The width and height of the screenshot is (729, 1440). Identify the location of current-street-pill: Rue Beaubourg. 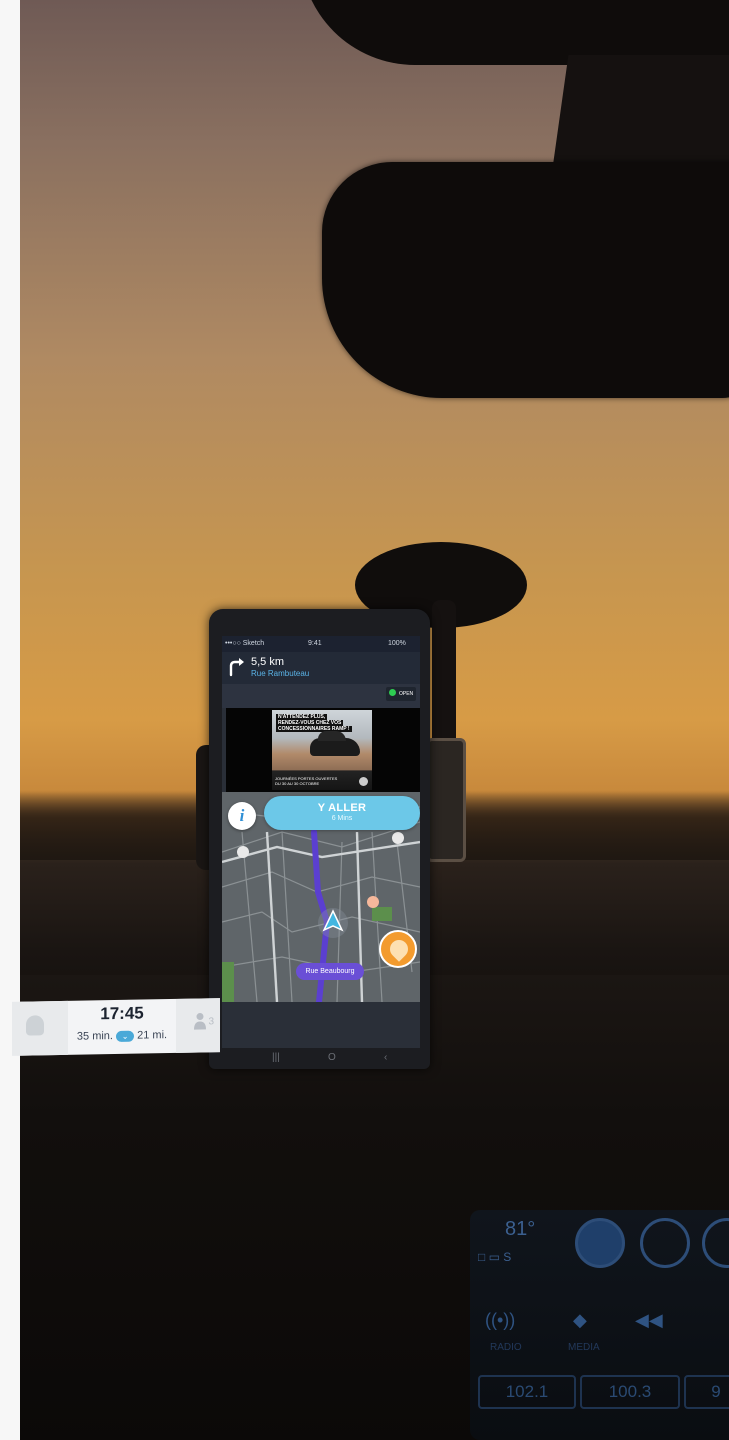
(330, 971).